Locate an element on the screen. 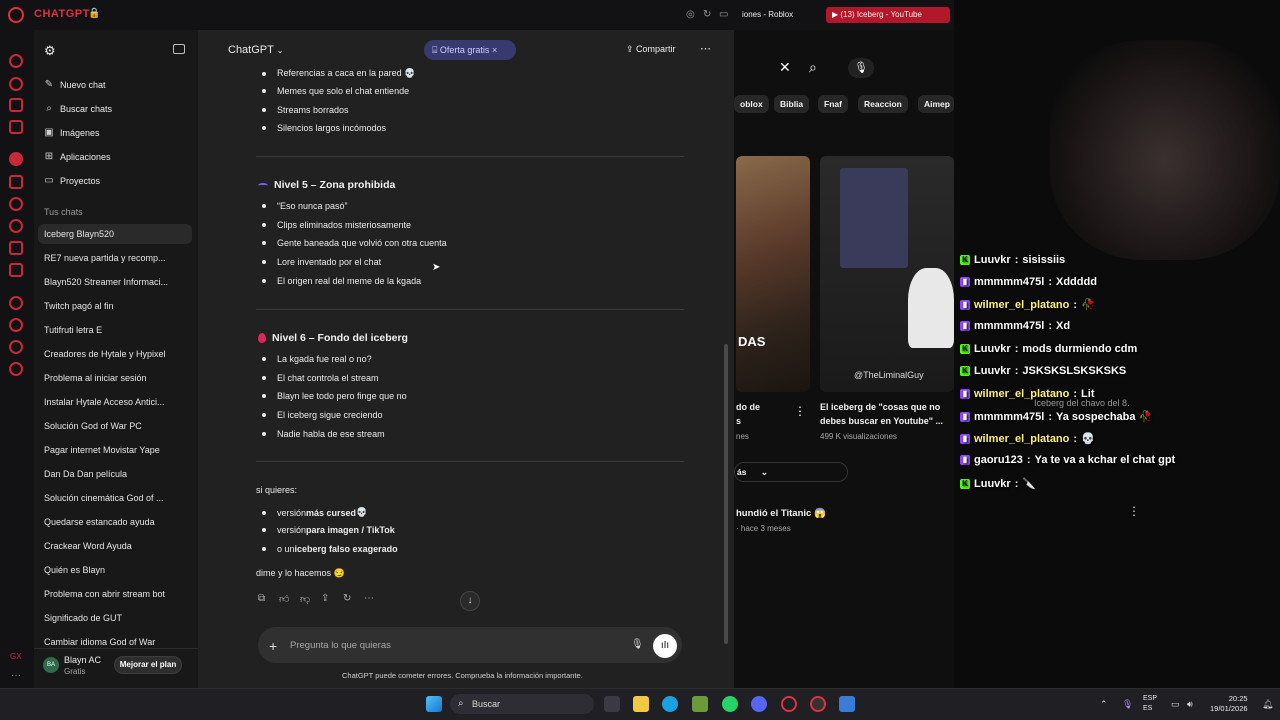 This screenshot has height=720, width=1280. scroll-down-icon: ↓ is located at coordinates (470, 601).